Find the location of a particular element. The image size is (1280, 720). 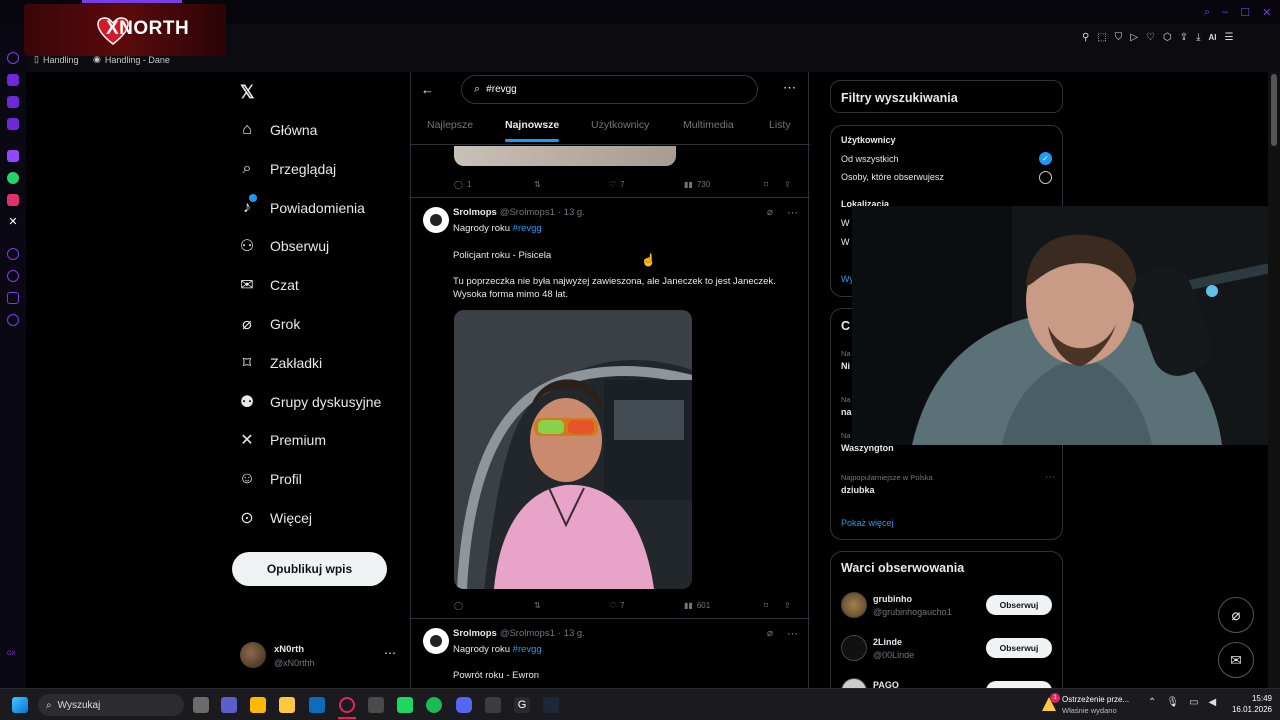

game-icon is located at coordinates (405, 705).